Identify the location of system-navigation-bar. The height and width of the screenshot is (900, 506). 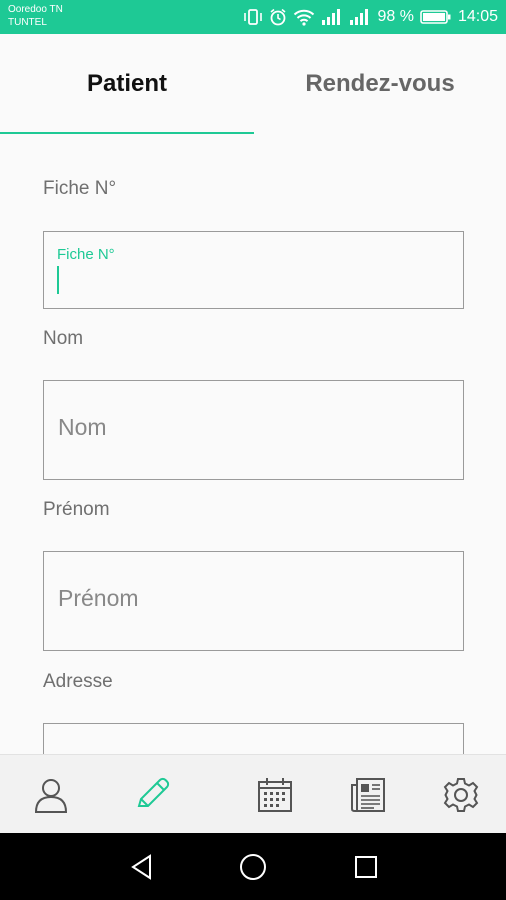
(253, 866).